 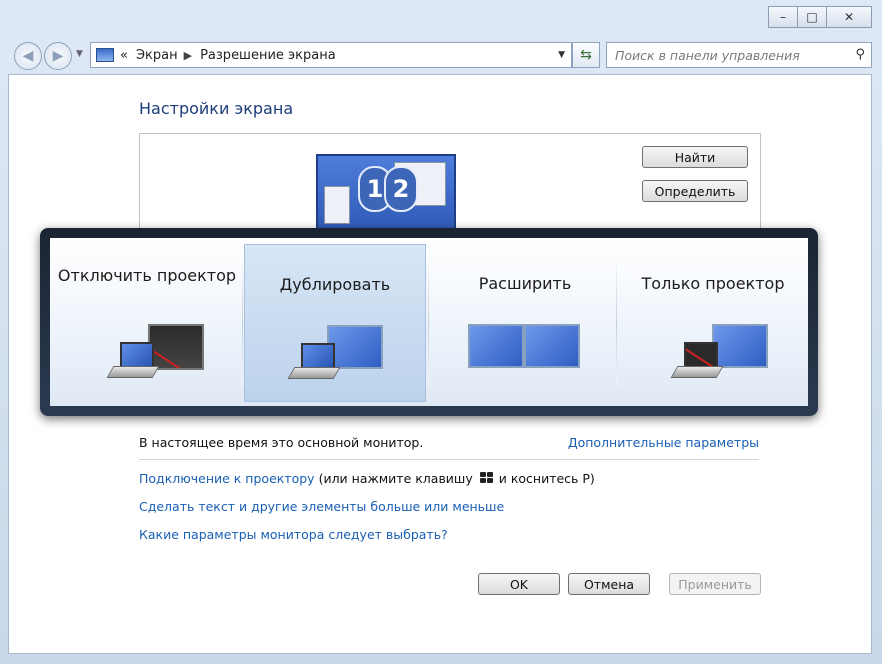 I want to click on preview-window-left, so click(x=337, y=205).